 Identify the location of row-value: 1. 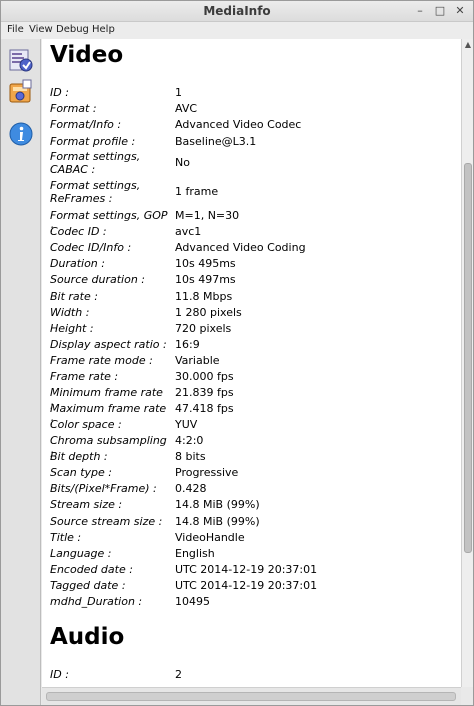
(178, 92).